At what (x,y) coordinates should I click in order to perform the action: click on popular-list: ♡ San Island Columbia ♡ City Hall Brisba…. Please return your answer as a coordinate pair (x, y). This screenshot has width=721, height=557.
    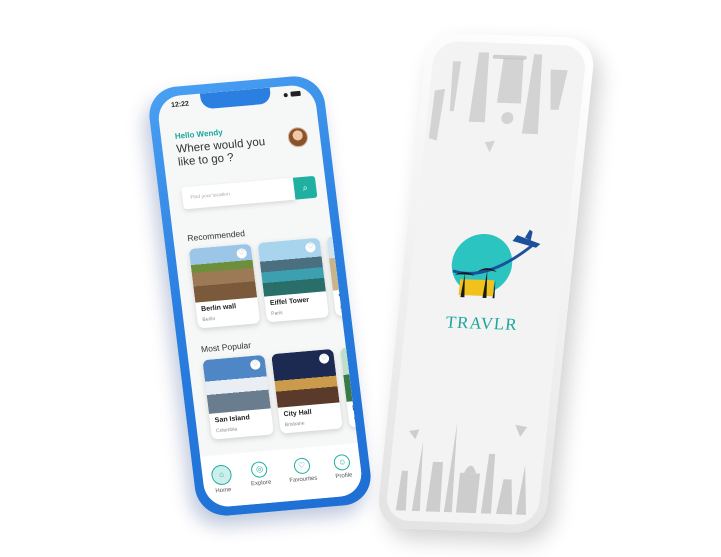
    Looking at the image, I should click on (283, 391).